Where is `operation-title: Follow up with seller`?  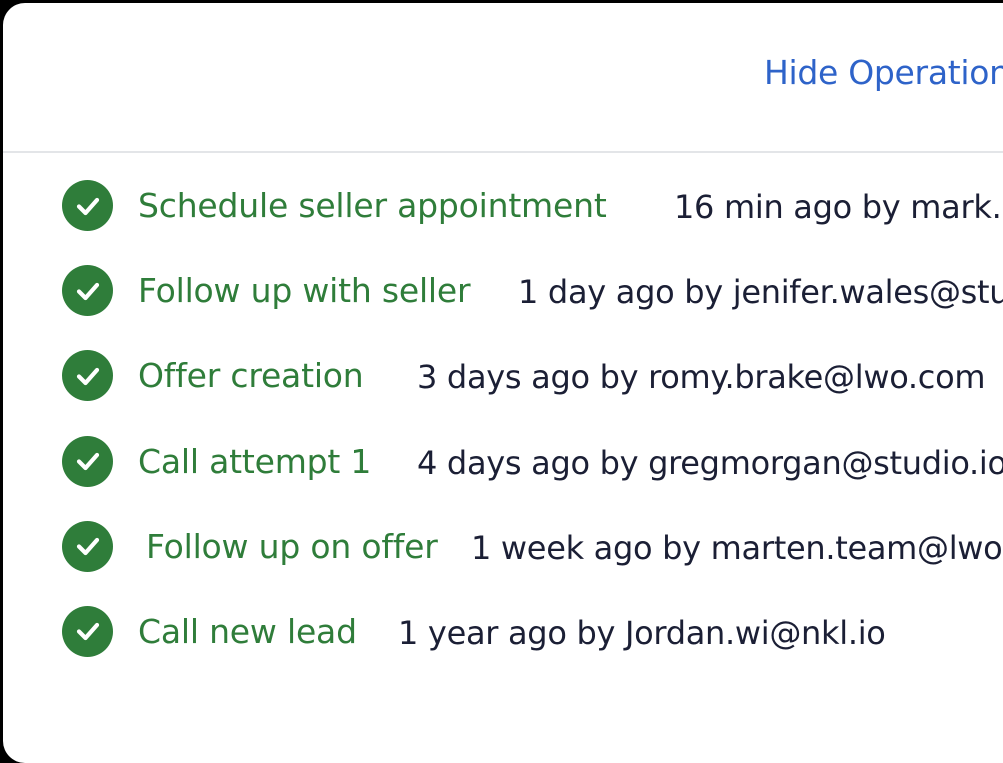 operation-title: Follow up with seller is located at coordinates (304, 290).